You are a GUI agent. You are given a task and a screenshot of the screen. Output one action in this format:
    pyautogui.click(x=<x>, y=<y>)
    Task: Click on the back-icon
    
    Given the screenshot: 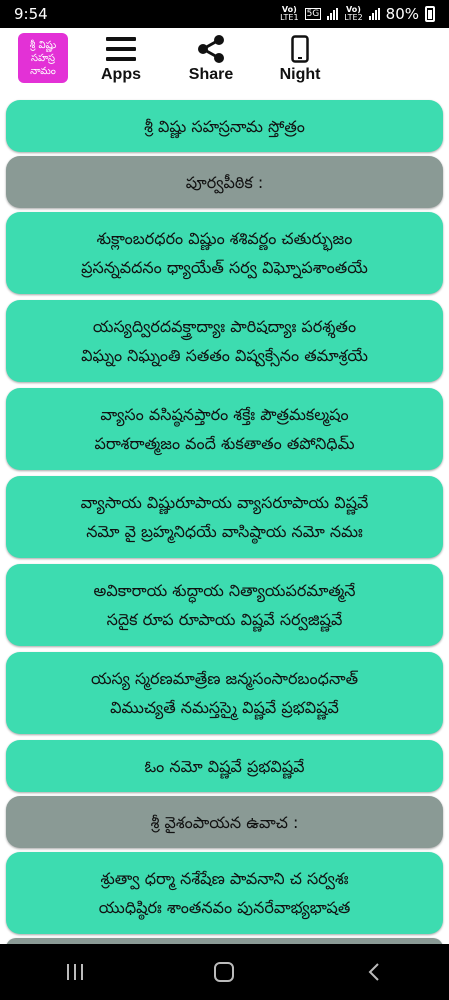 What is the action you would take?
    pyautogui.click(x=373, y=972)
    